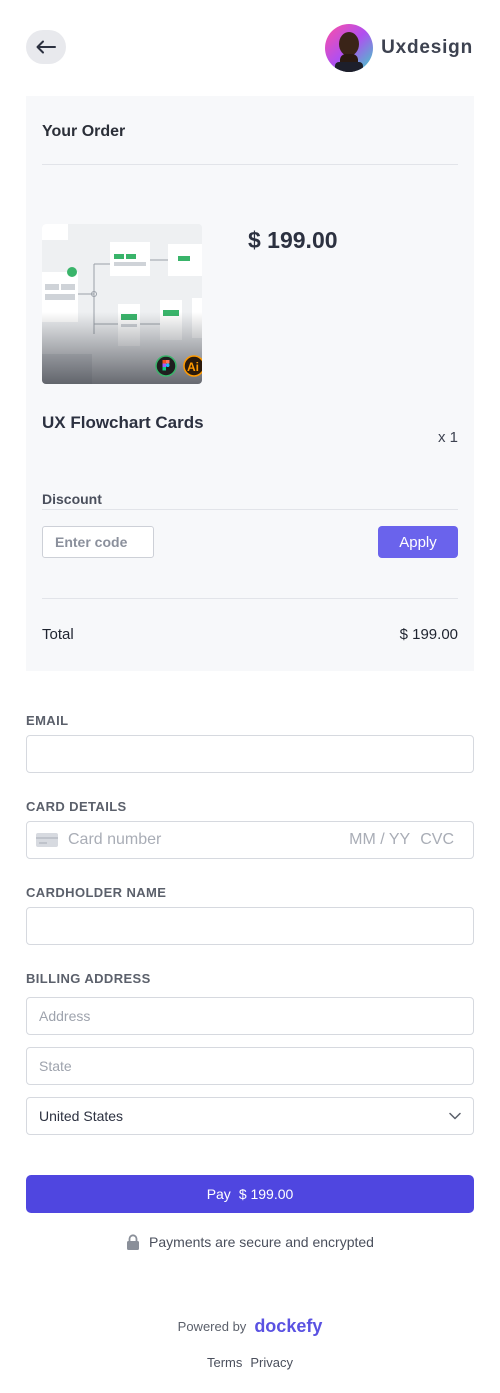 The height and width of the screenshot is (1393, 500). I want to click on card-details-label: CARD DETAILS, so click(76, 806).